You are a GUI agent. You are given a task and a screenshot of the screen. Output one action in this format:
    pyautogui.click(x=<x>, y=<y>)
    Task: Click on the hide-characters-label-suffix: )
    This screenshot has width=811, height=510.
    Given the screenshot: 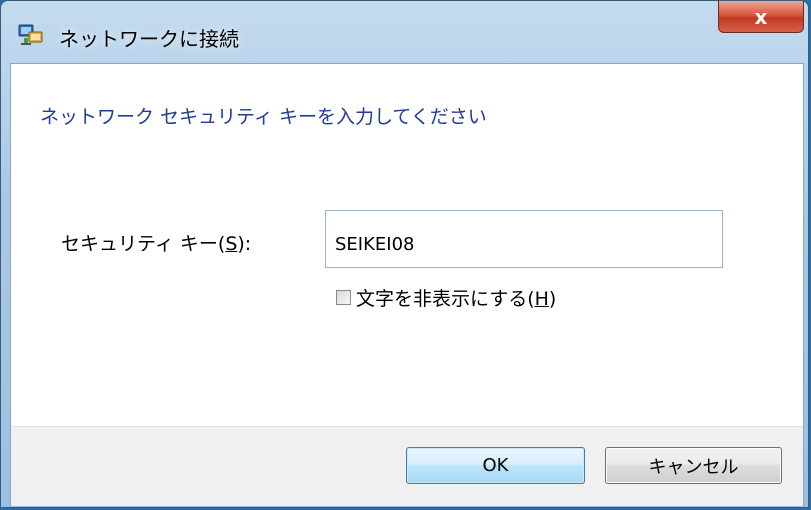 What is the action you would take?
    pyautogui.click(x=552, y=299)
    